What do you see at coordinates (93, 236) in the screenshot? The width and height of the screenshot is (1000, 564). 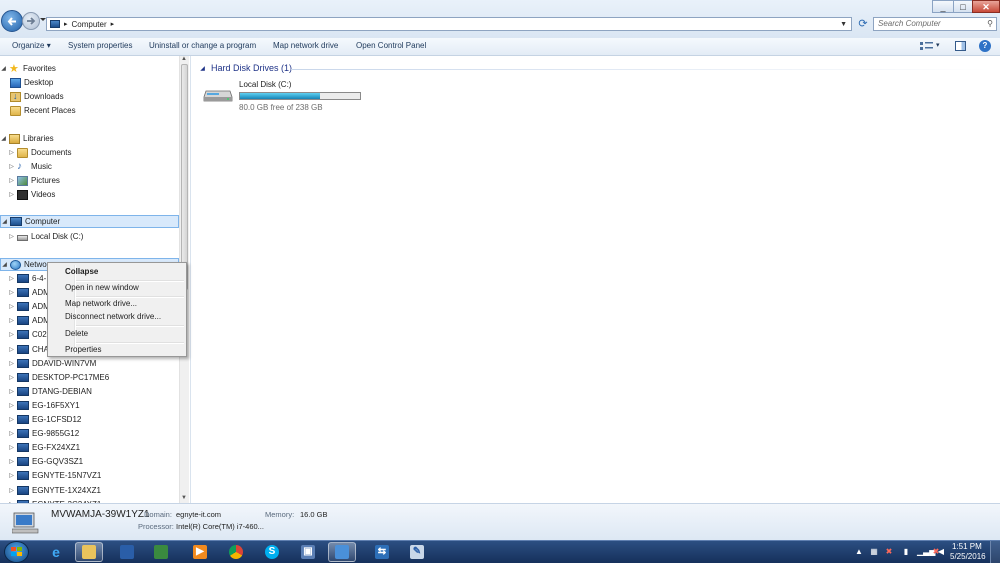 I see `nav-local-disk: ▷ Local Disk (C:)` at bounding box center [93, 236].